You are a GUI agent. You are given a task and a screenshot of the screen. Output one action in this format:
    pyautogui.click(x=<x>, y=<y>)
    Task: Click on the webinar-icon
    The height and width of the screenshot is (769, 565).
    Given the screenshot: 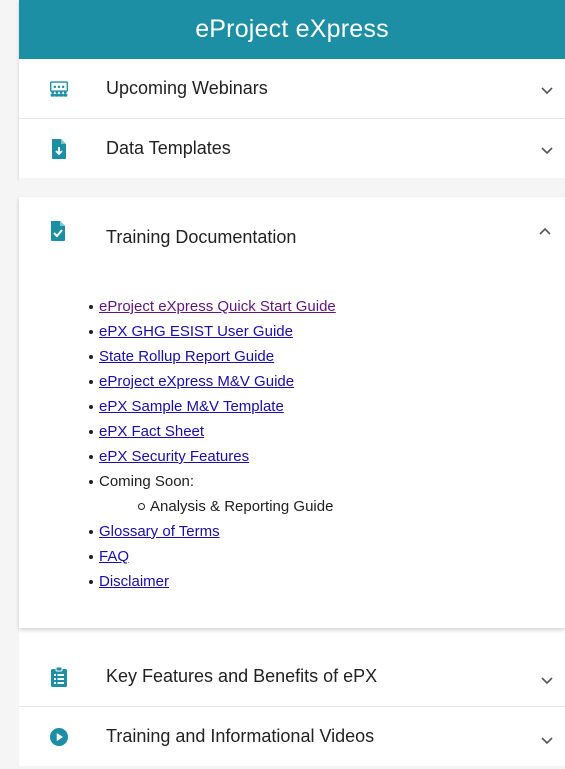 What is the action you would take?
    pyautogui.click(x=59, y=89)
    